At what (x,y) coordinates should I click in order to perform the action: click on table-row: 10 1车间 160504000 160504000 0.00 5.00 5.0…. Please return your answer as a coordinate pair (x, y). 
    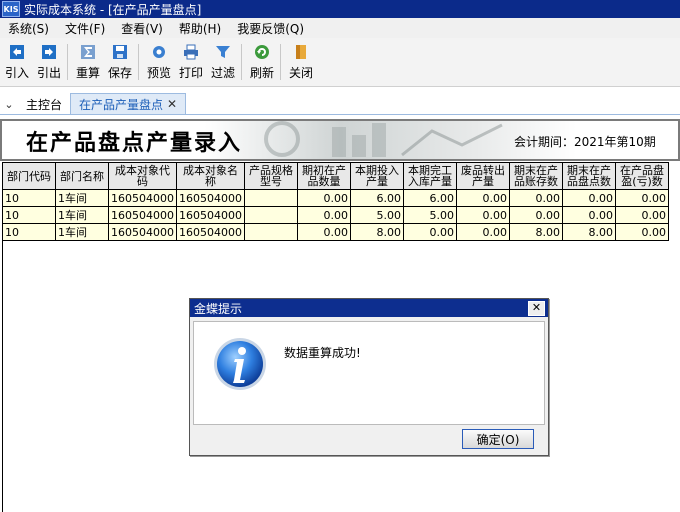
    Looking at the image, I should click on (335, 215).